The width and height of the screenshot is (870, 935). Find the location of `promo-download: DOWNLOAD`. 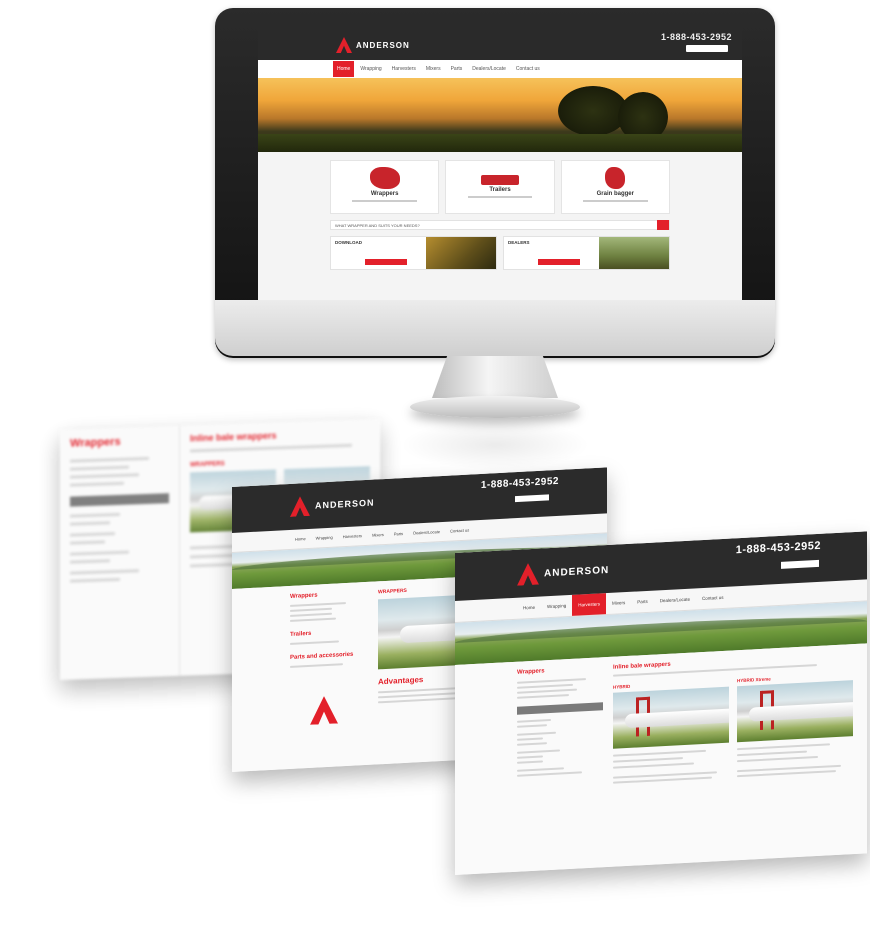

promo-download: DOWNLOAD is located at coordinates (413, 253).